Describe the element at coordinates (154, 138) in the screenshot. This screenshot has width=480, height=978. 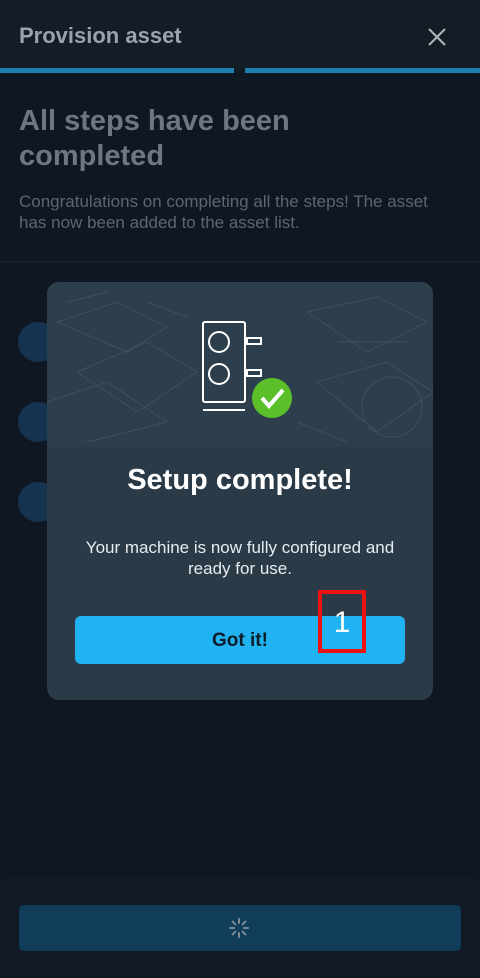
I see `page-heading: All steps have been completed` at that location.